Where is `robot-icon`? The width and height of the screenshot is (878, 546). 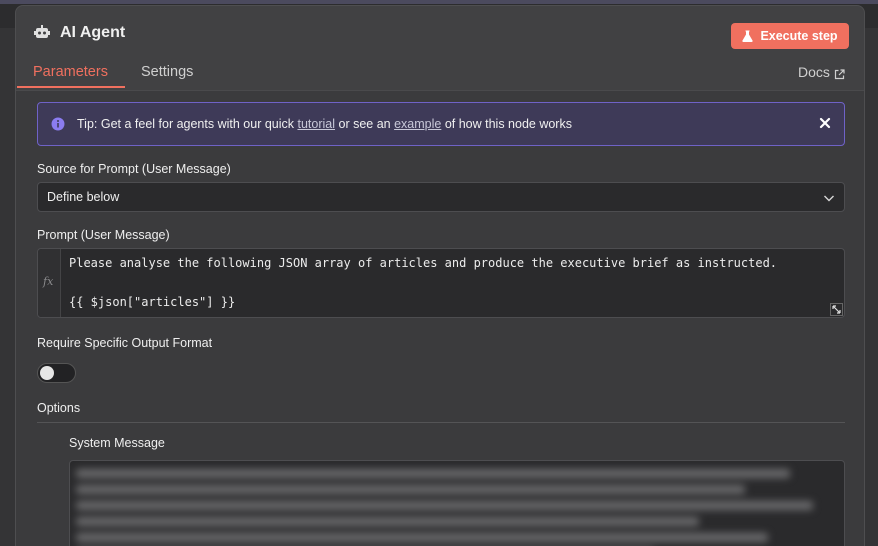
robot-icon is located at coordinates (42, 33).